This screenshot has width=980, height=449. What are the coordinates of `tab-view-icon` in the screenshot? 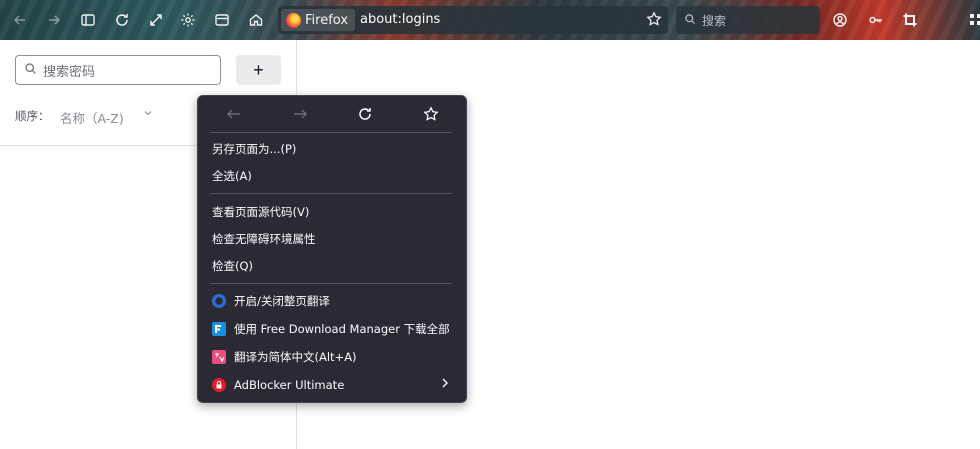 It's located at (222, 20).